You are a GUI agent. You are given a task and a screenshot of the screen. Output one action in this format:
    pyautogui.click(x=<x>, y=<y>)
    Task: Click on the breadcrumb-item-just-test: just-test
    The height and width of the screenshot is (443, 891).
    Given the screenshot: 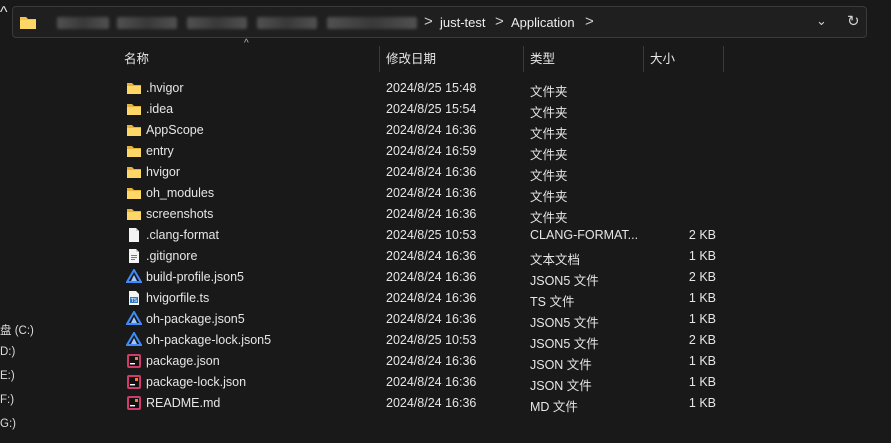 What is the action you would take?
    pyautogui.click(x=463, y=22)
    